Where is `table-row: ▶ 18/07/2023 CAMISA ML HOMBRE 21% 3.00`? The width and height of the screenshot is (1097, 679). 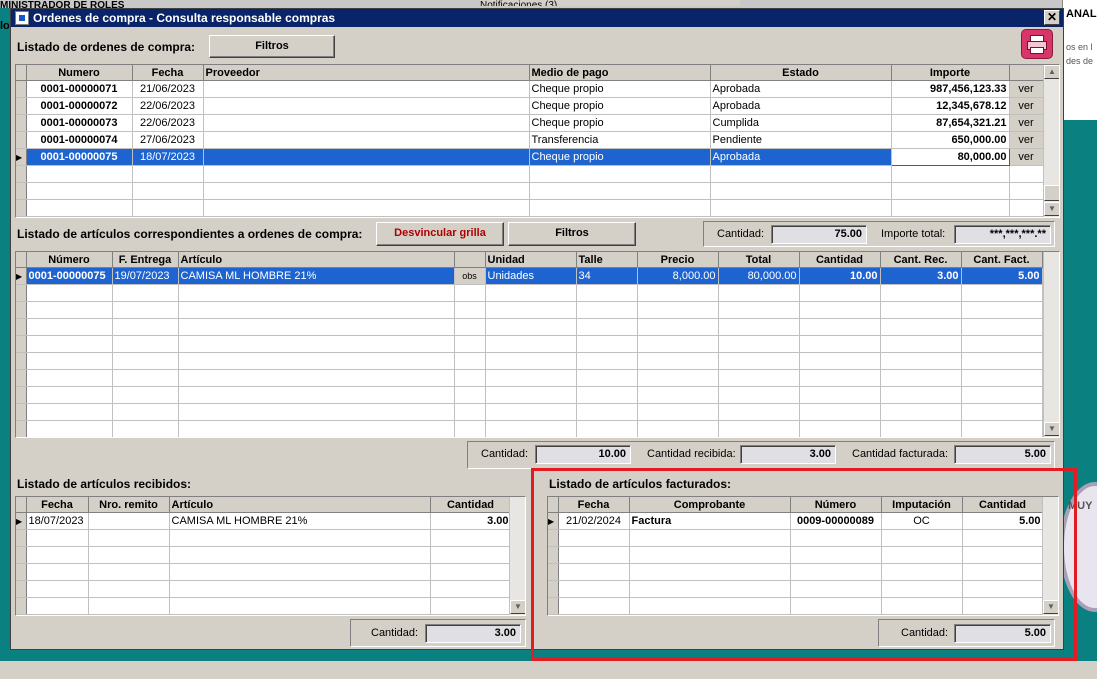
table-row: ▶ 18/07/2023 CAMISA ML HOMBRE 21% 3.00 is located at coordinates (264, 521).